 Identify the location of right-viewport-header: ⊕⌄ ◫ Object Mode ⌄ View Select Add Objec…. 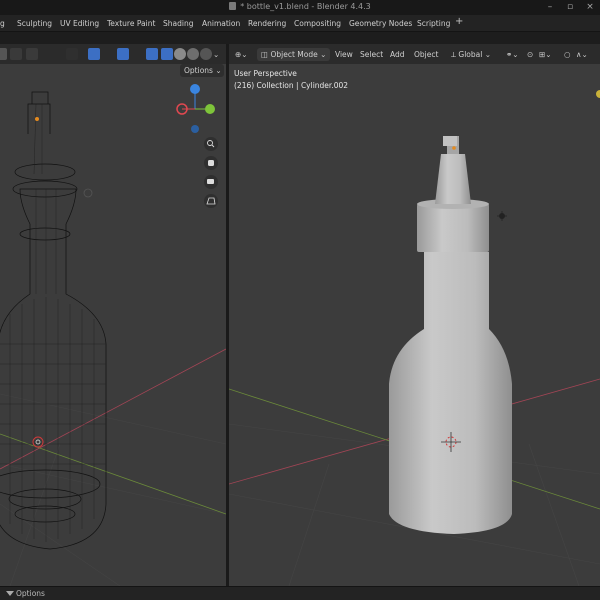
(414, 54).